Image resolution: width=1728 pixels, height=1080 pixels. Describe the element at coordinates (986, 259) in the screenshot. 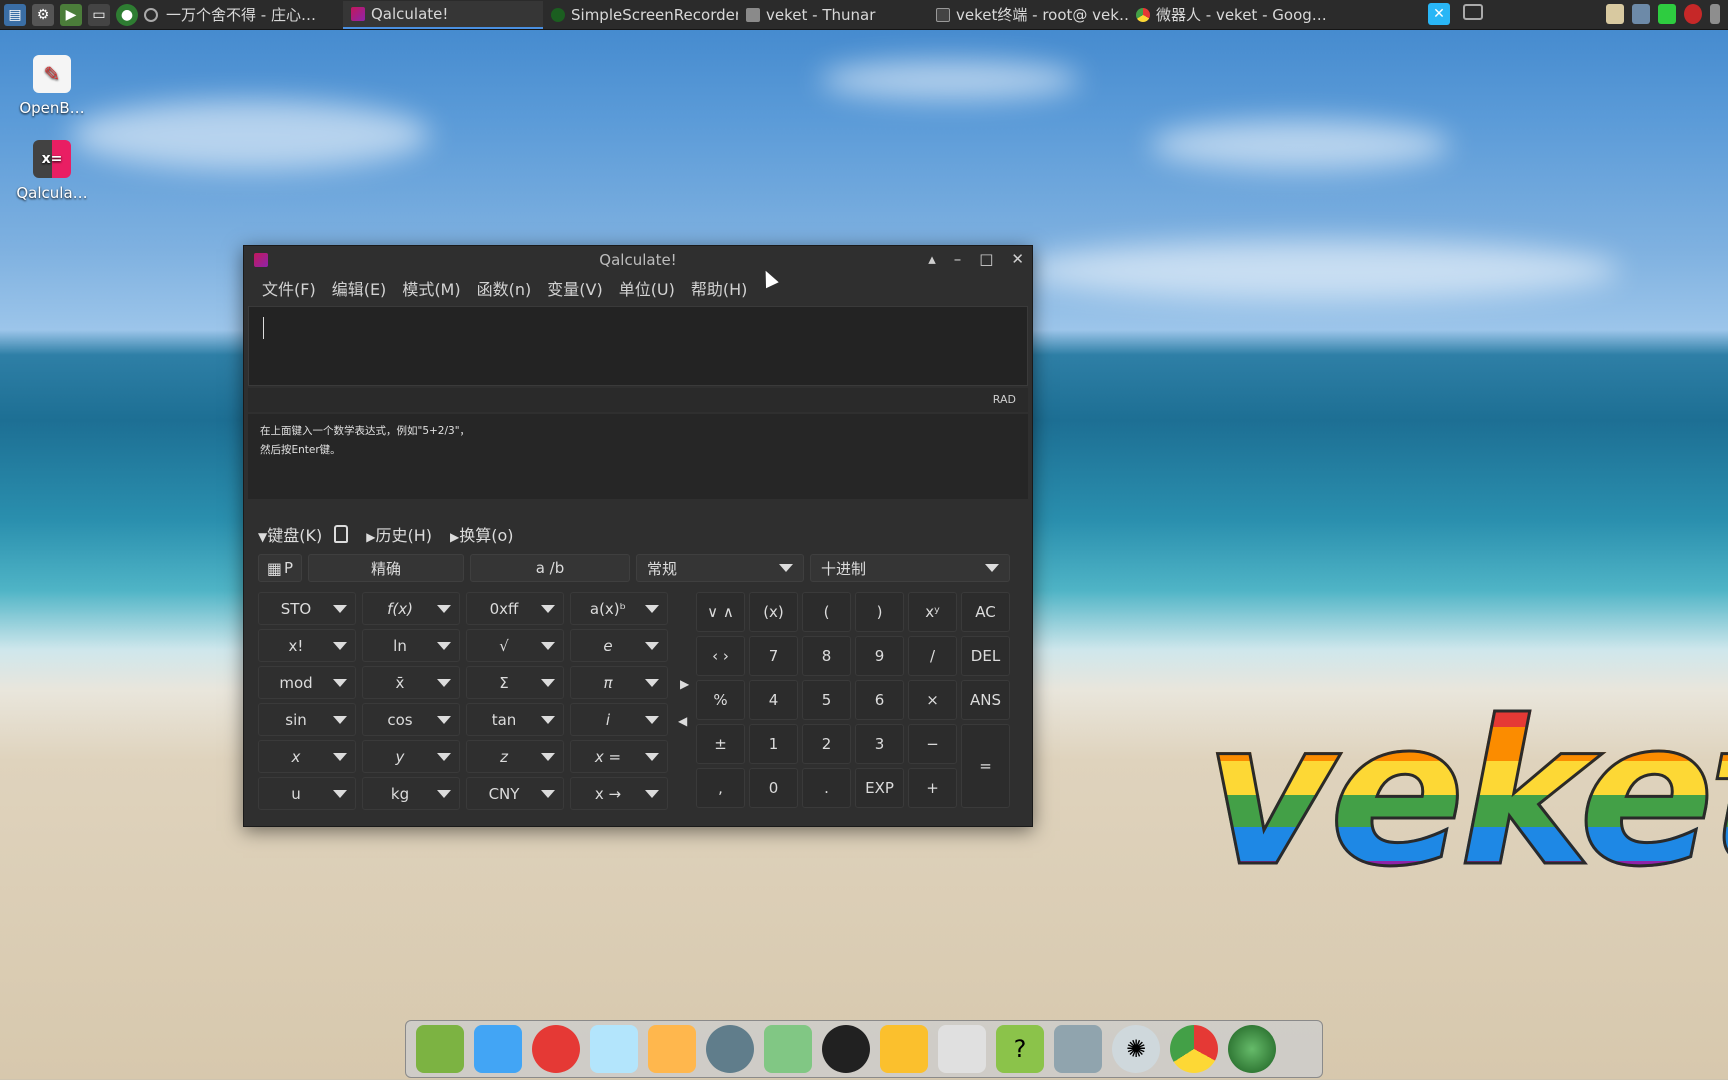

I see `maximize-icon: □` at that location.